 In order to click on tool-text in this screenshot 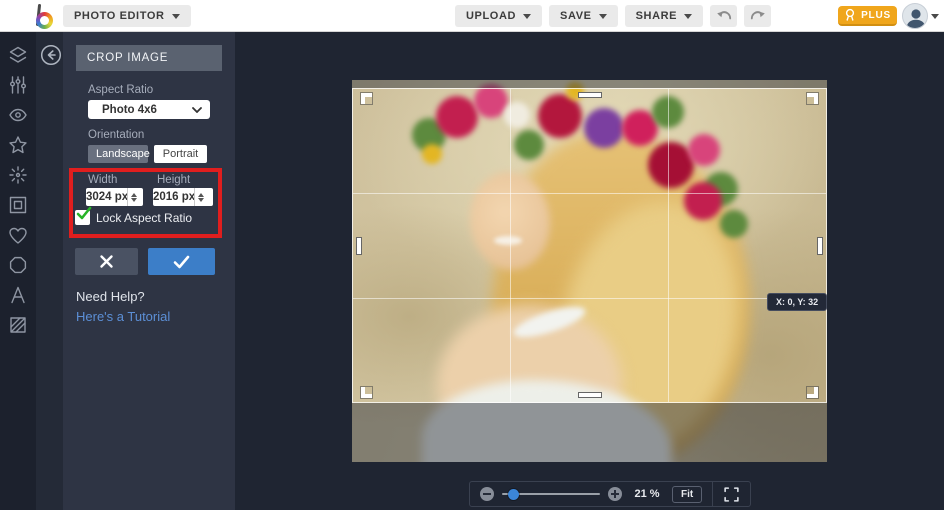, I will do `click(18, 295)`.